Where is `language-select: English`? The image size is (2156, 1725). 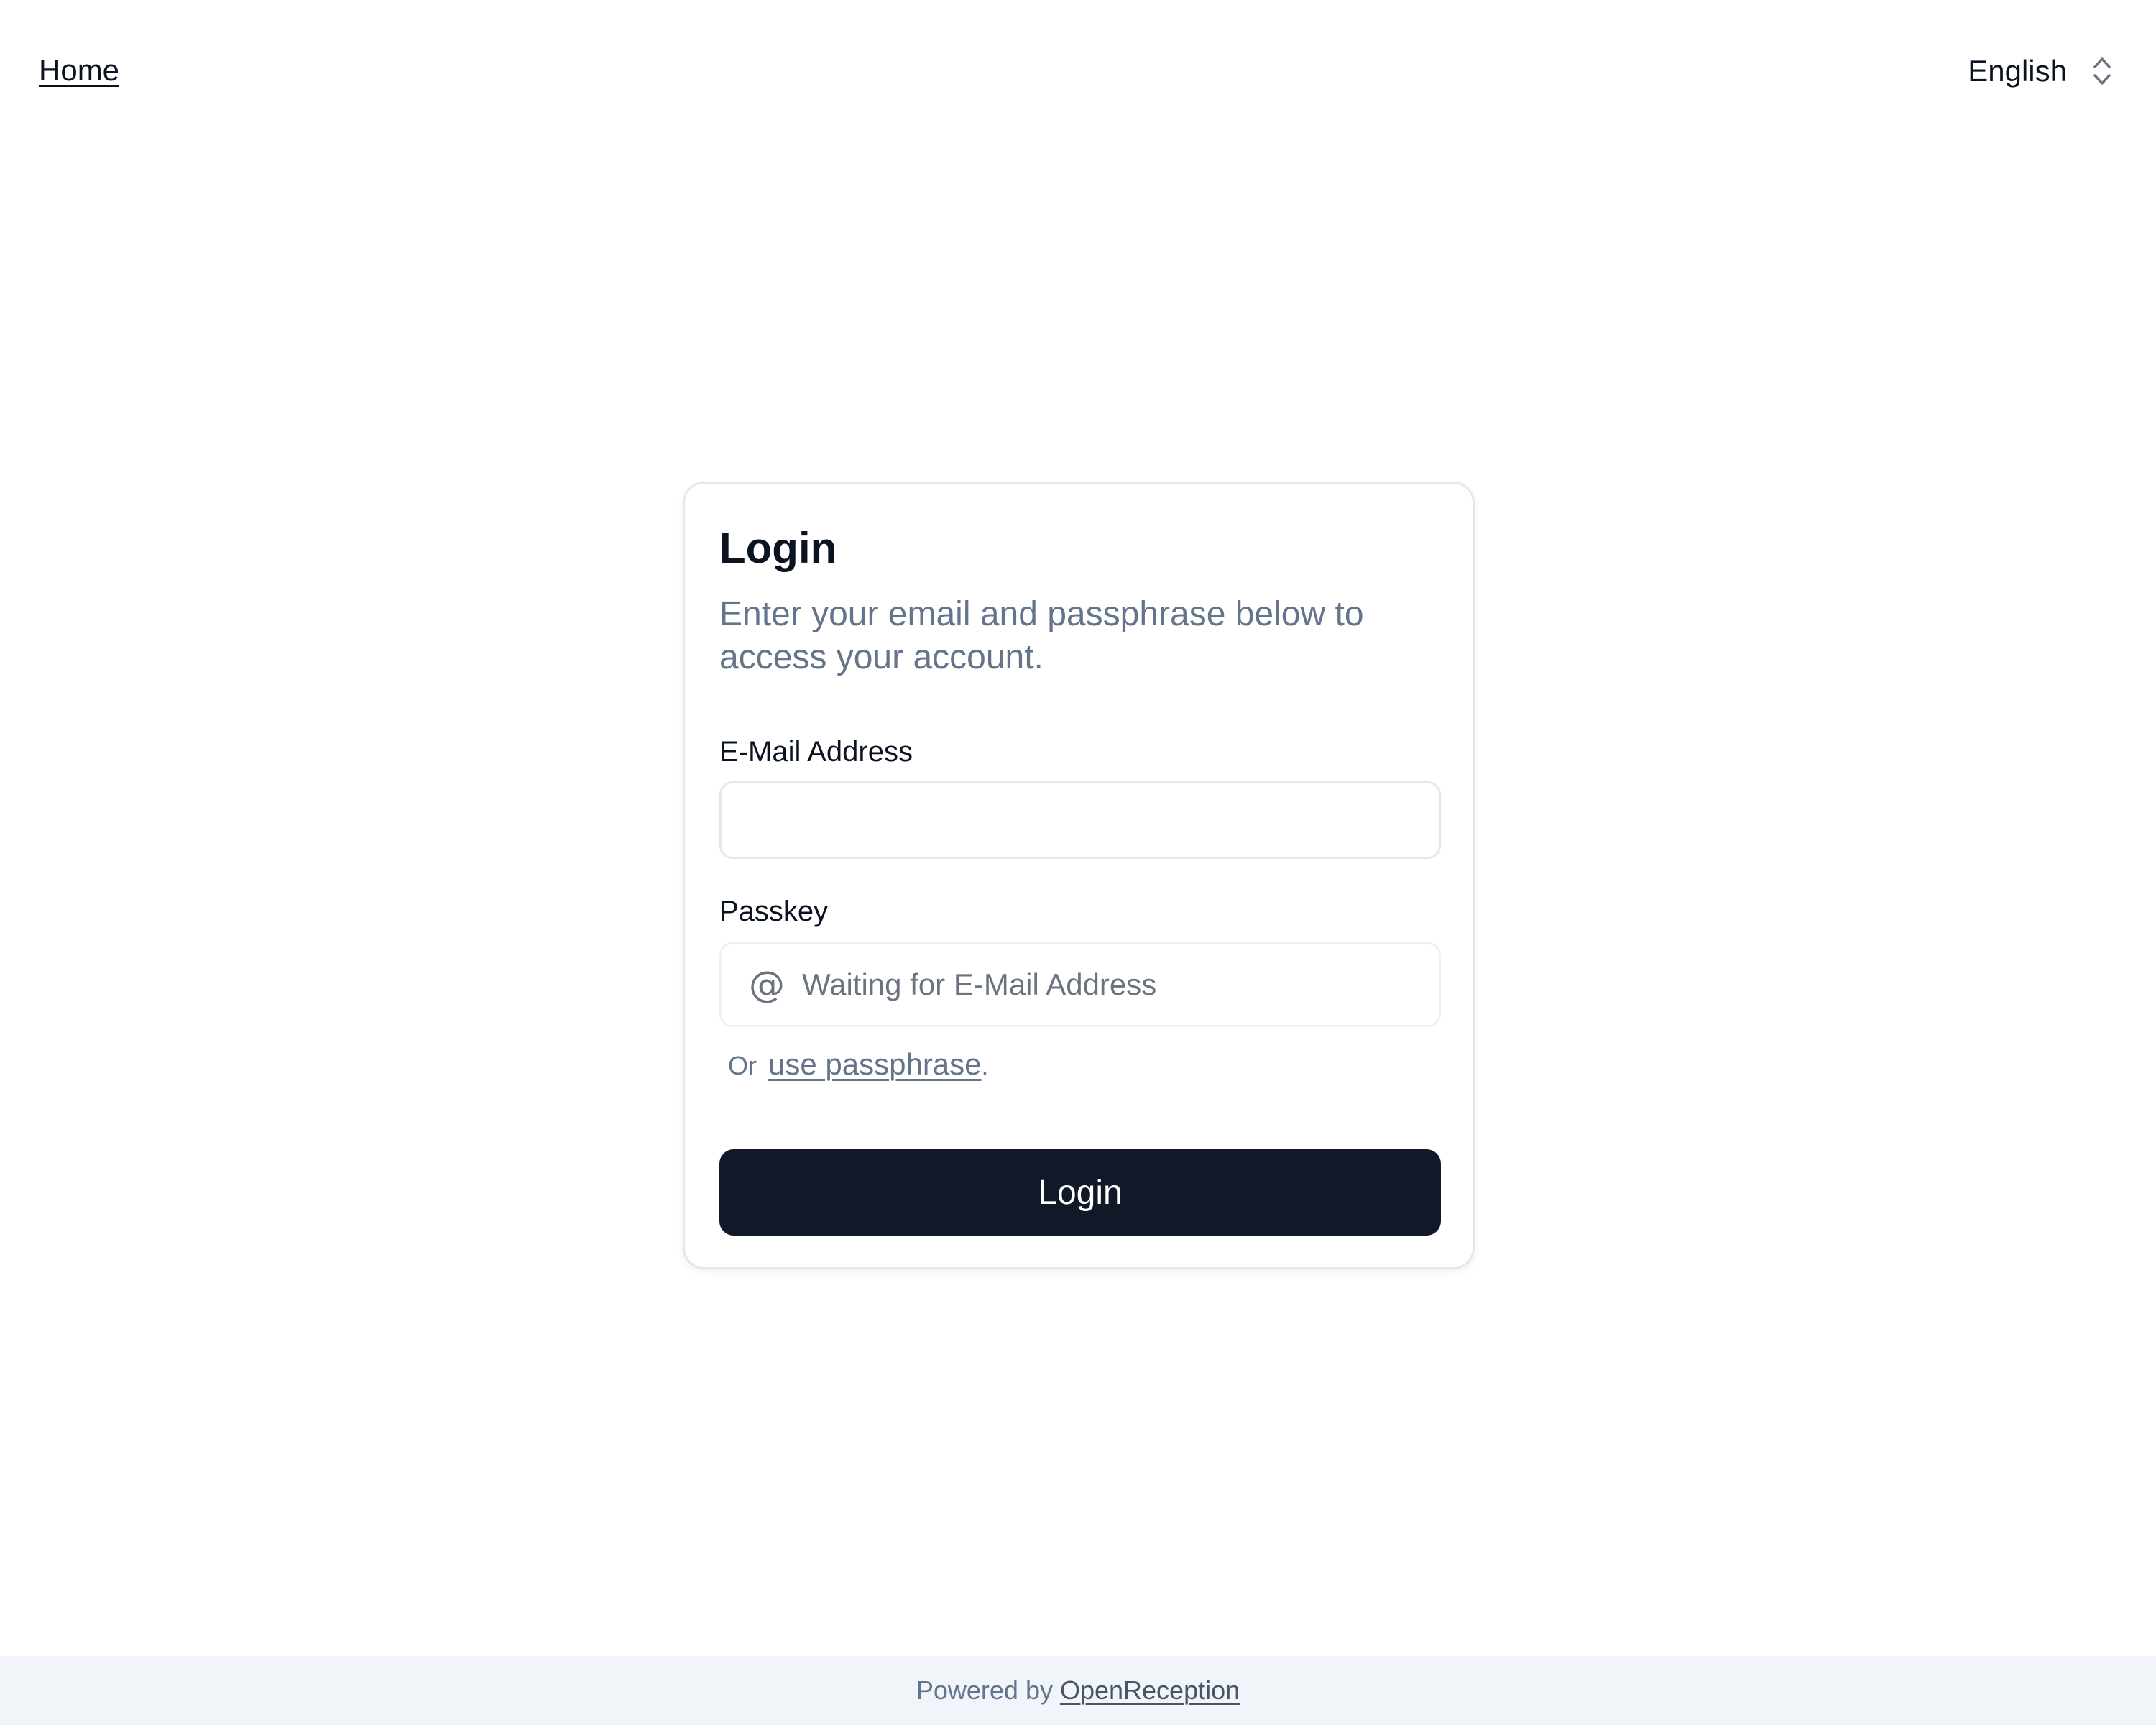 language-select: English is located at coordinates (2040, 71).